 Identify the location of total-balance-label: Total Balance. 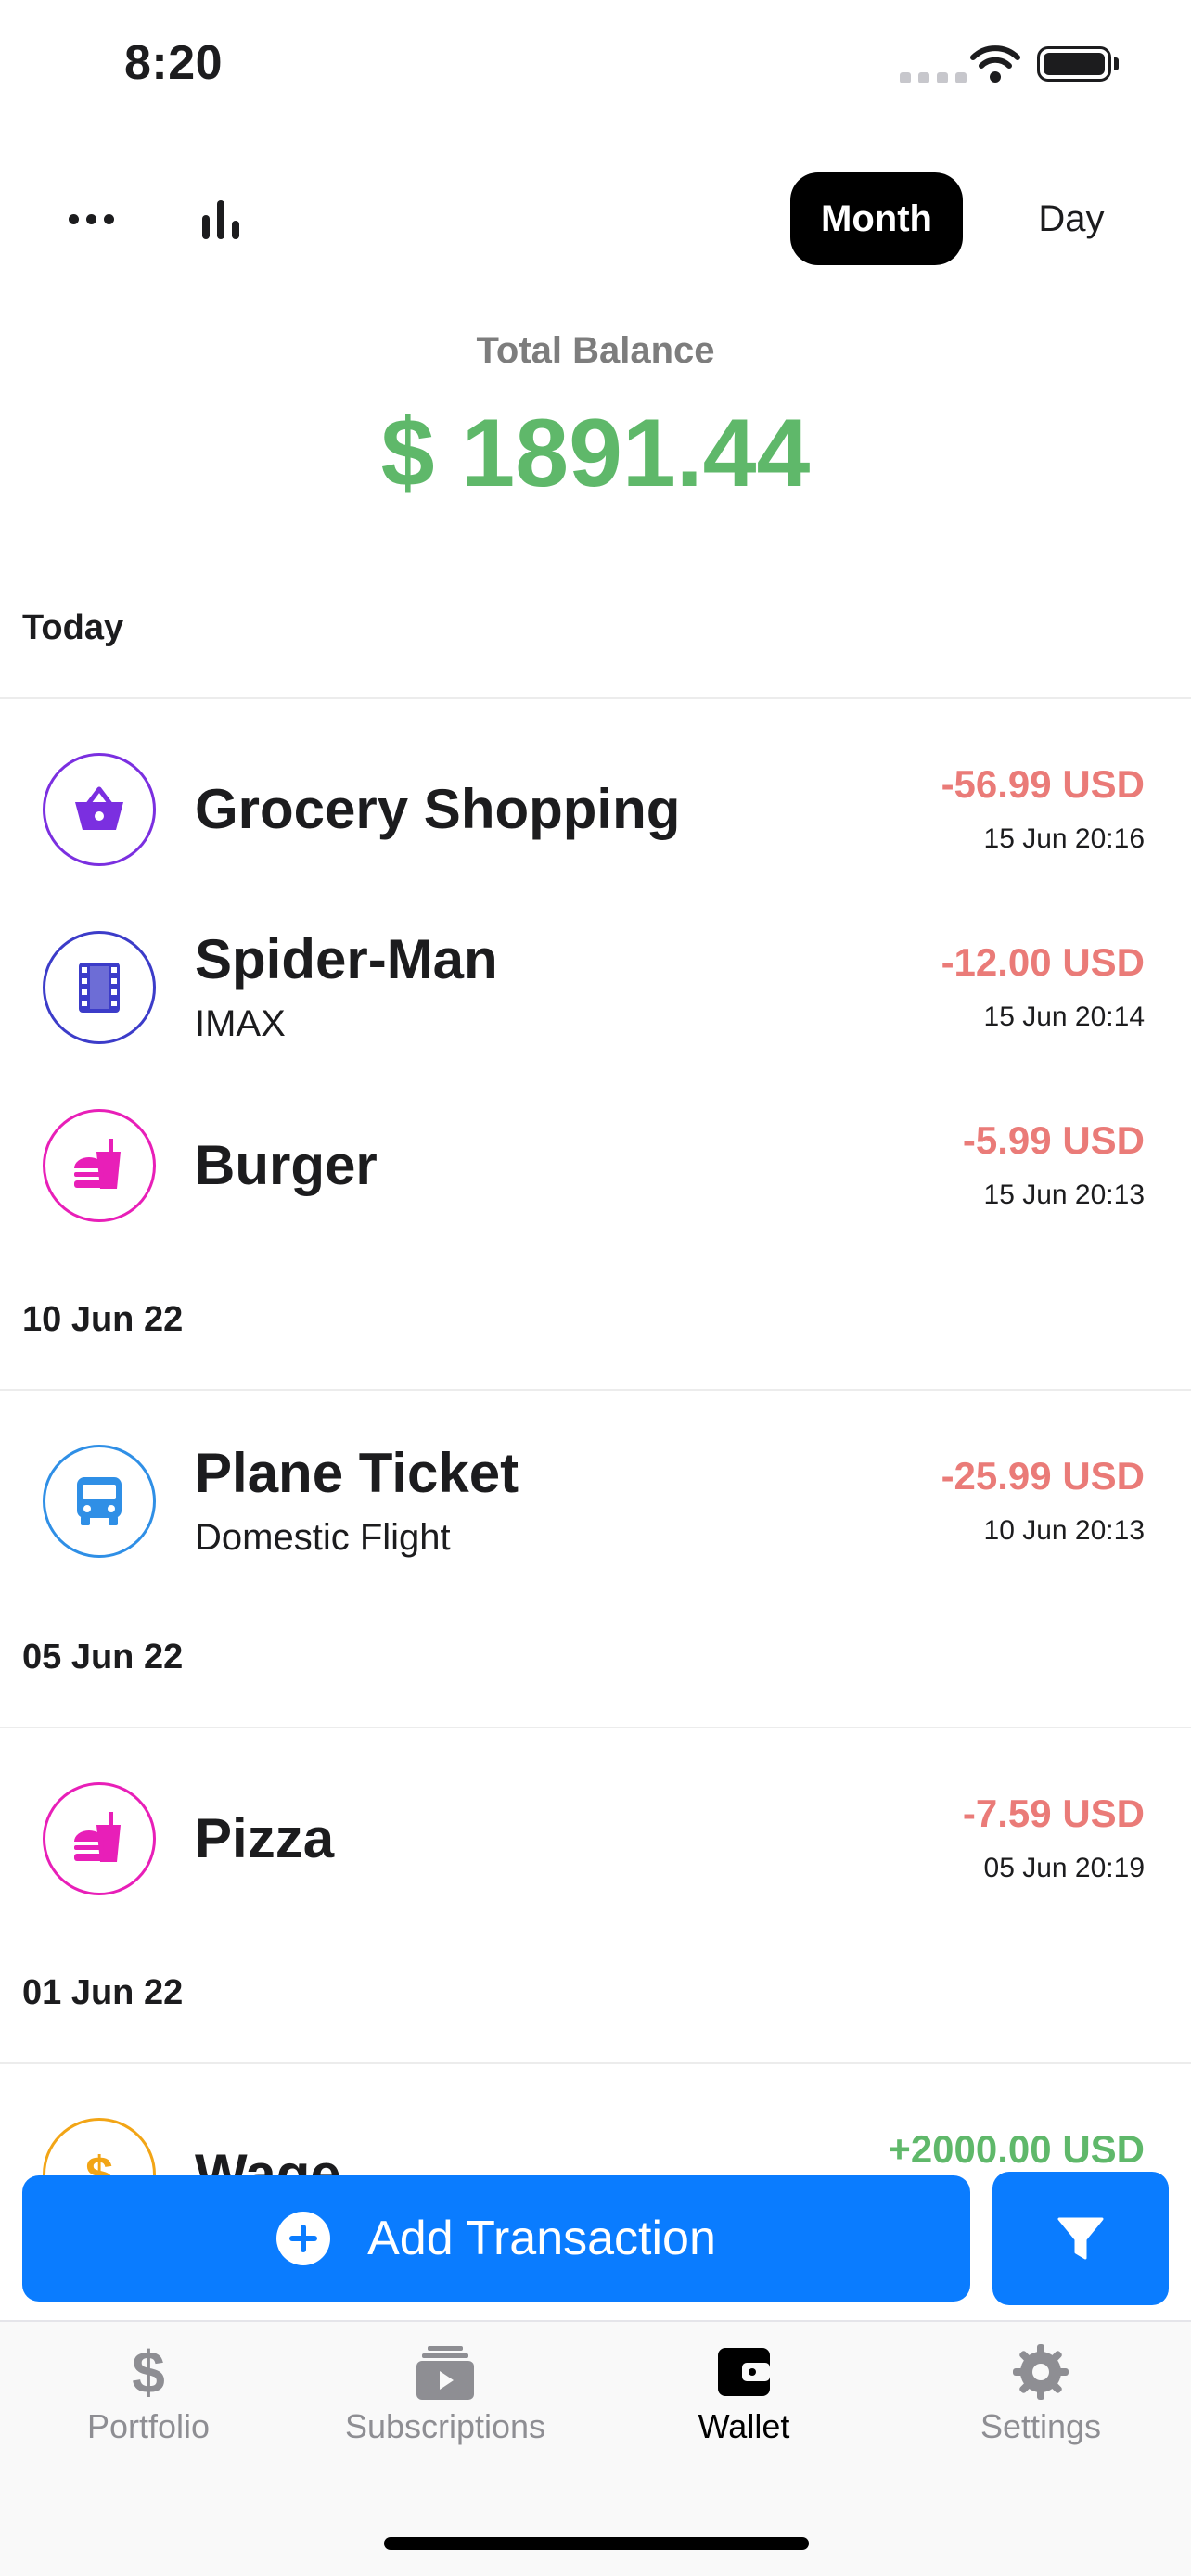
(595, 350).